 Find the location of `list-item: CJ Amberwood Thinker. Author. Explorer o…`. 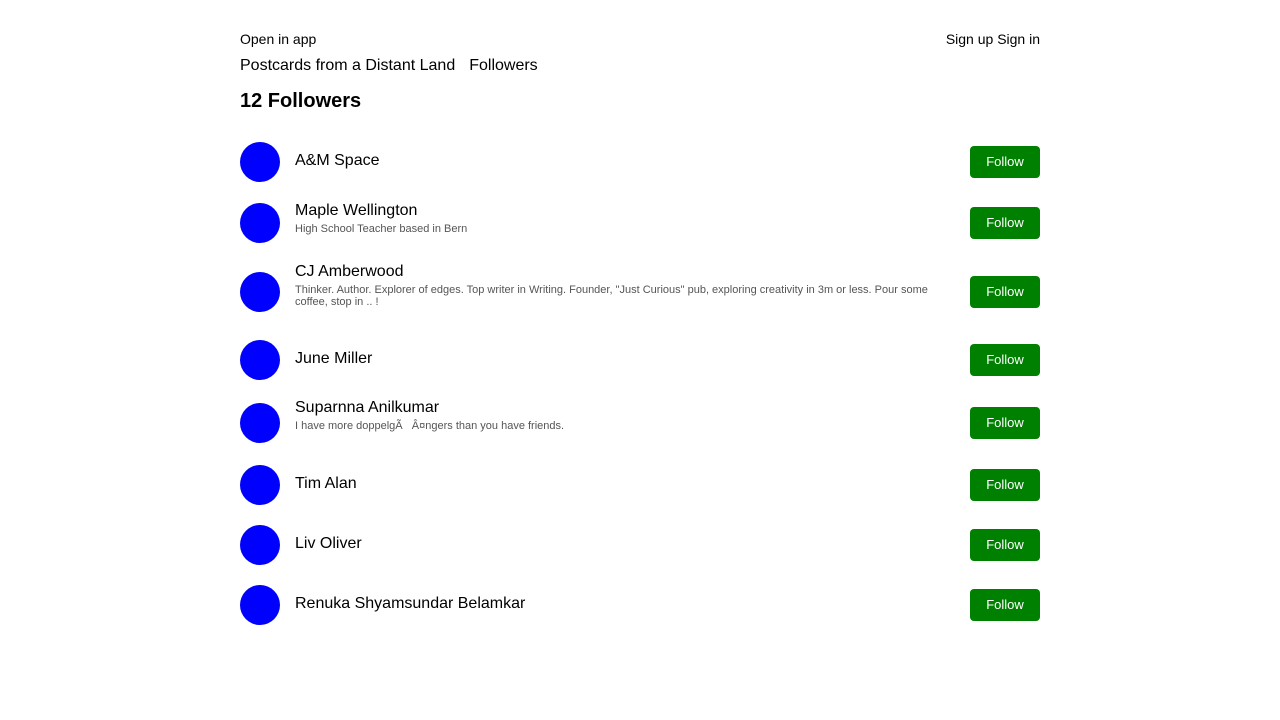

list-item: CJ Amberwood Thinker. Author. Explorer o… is located at coordinates (640, 292).